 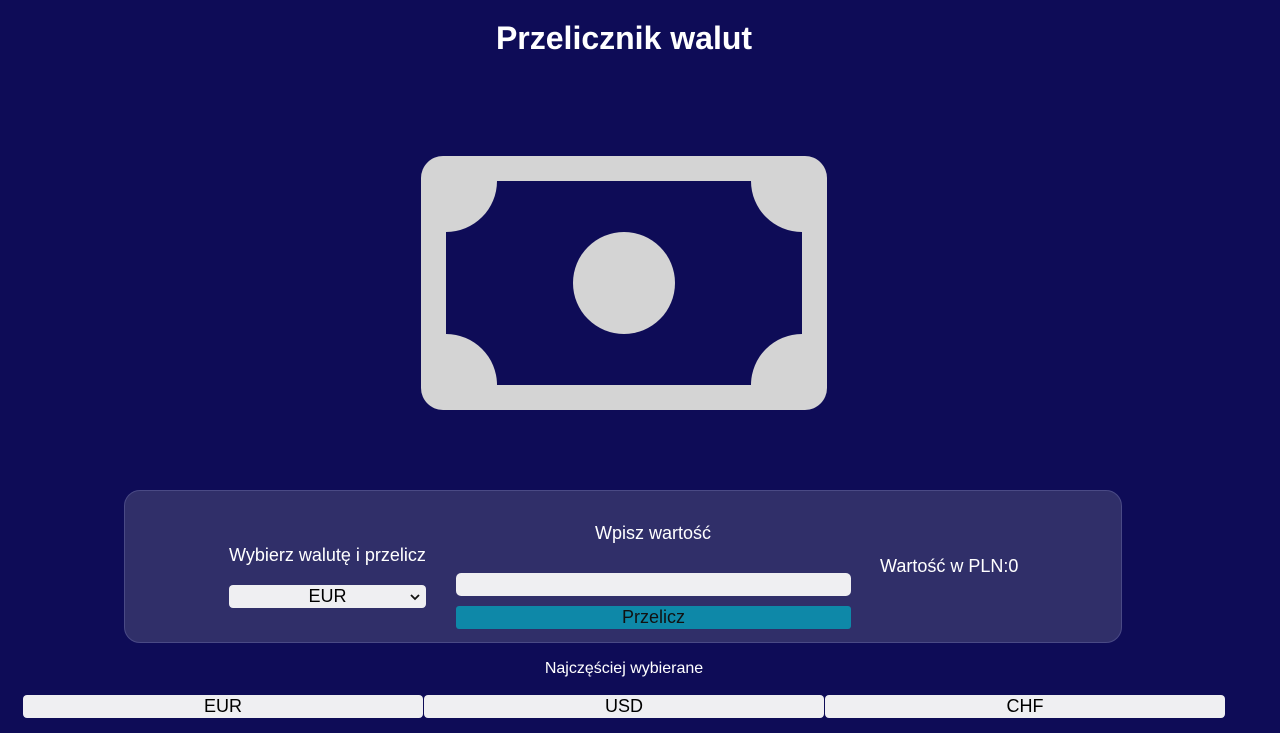 I want to click on value-input-label: Wpisz wartość, so click(x=653, y=533).